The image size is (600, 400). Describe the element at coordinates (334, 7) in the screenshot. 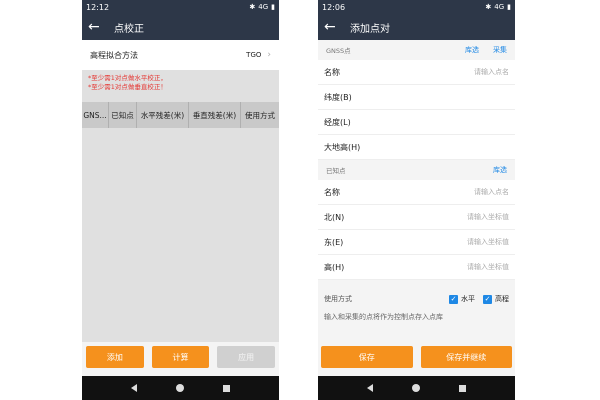

I see `status-time: 12:06` at that location.